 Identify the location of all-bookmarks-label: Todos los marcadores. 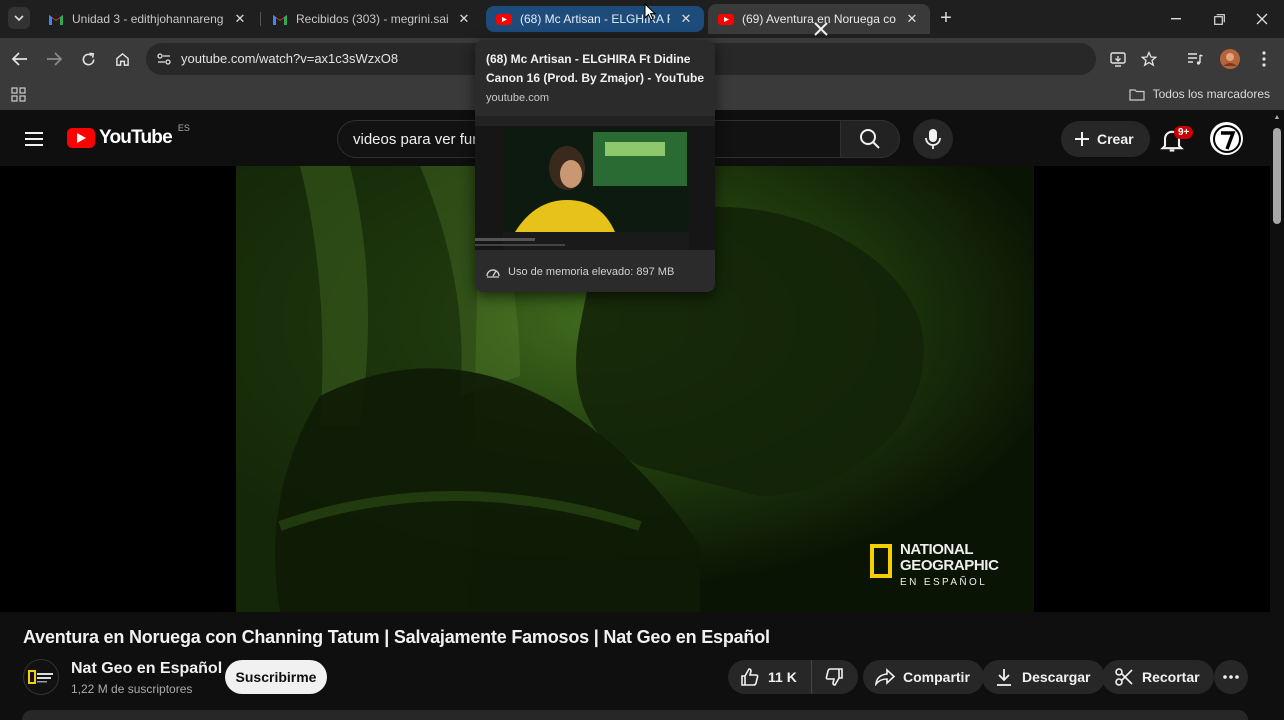
(1211, 94).